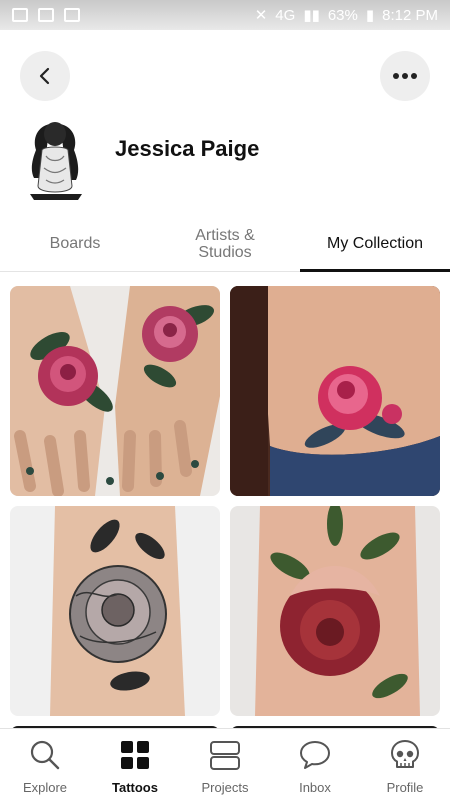  I want to click on nav-inbox: Inbox, so click(315, 764).